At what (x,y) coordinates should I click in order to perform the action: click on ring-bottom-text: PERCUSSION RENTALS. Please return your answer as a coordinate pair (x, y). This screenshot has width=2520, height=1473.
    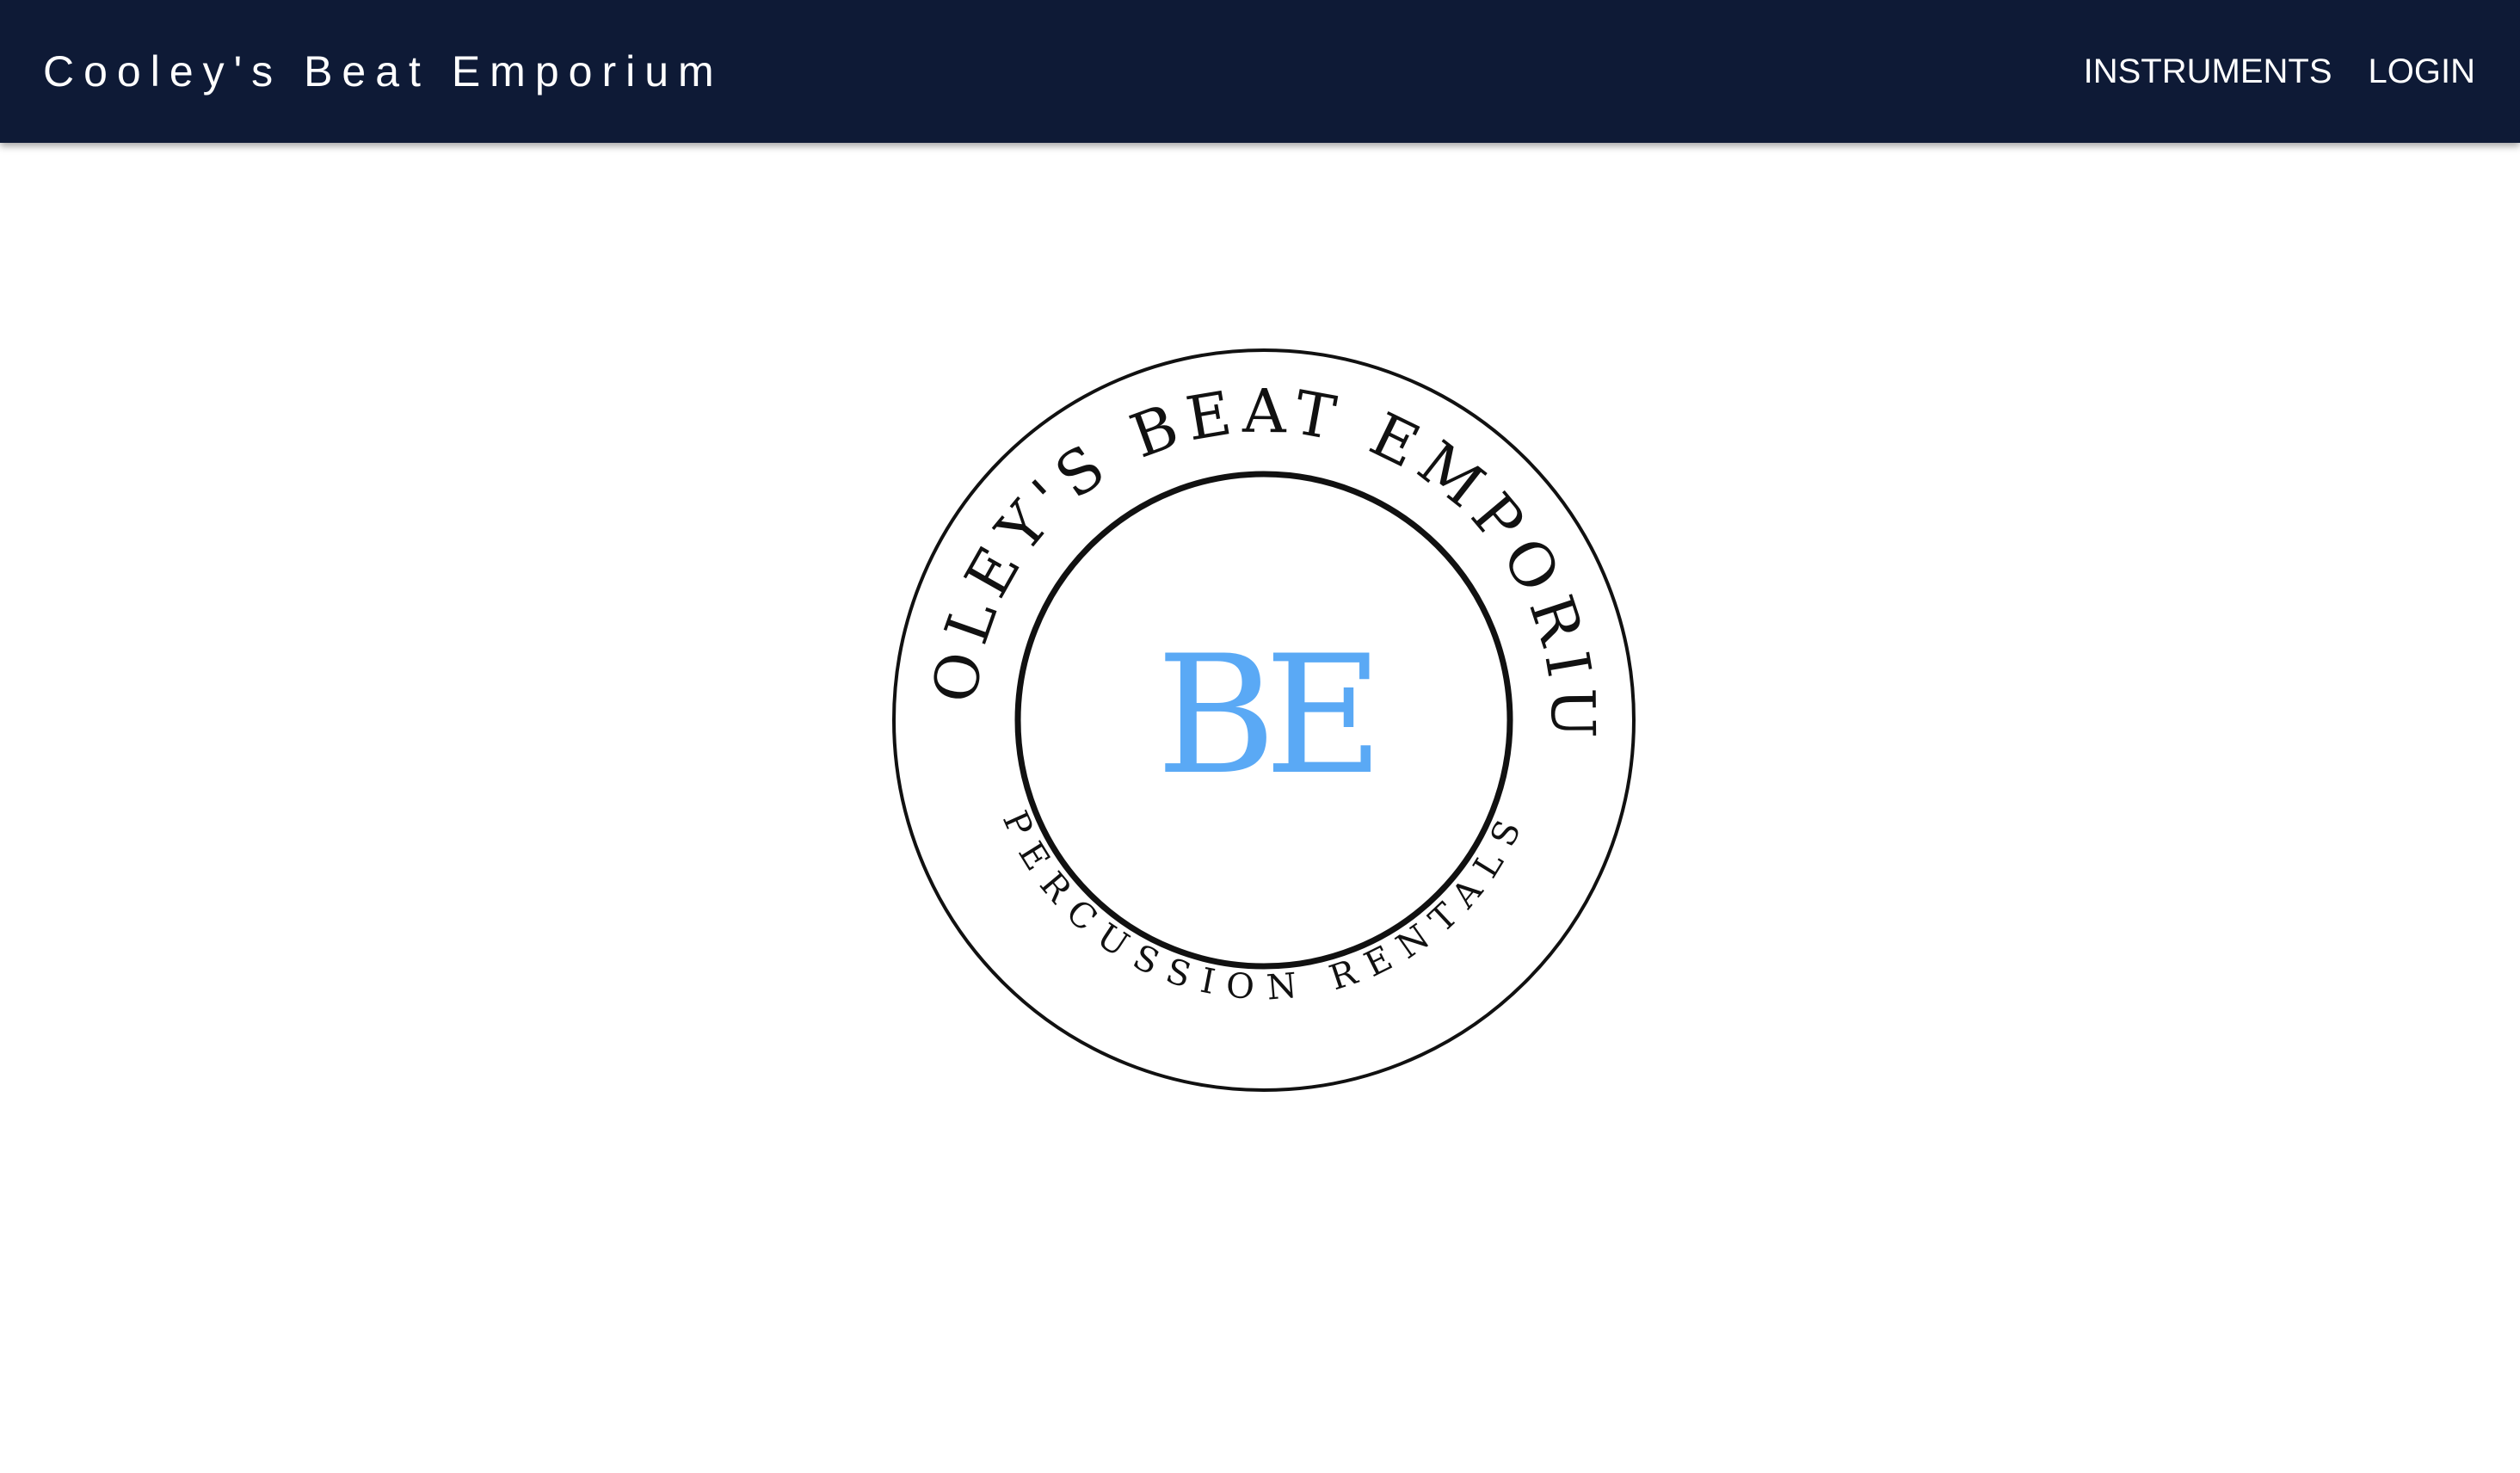
    Looking at the image, I should click on (1264, 907).